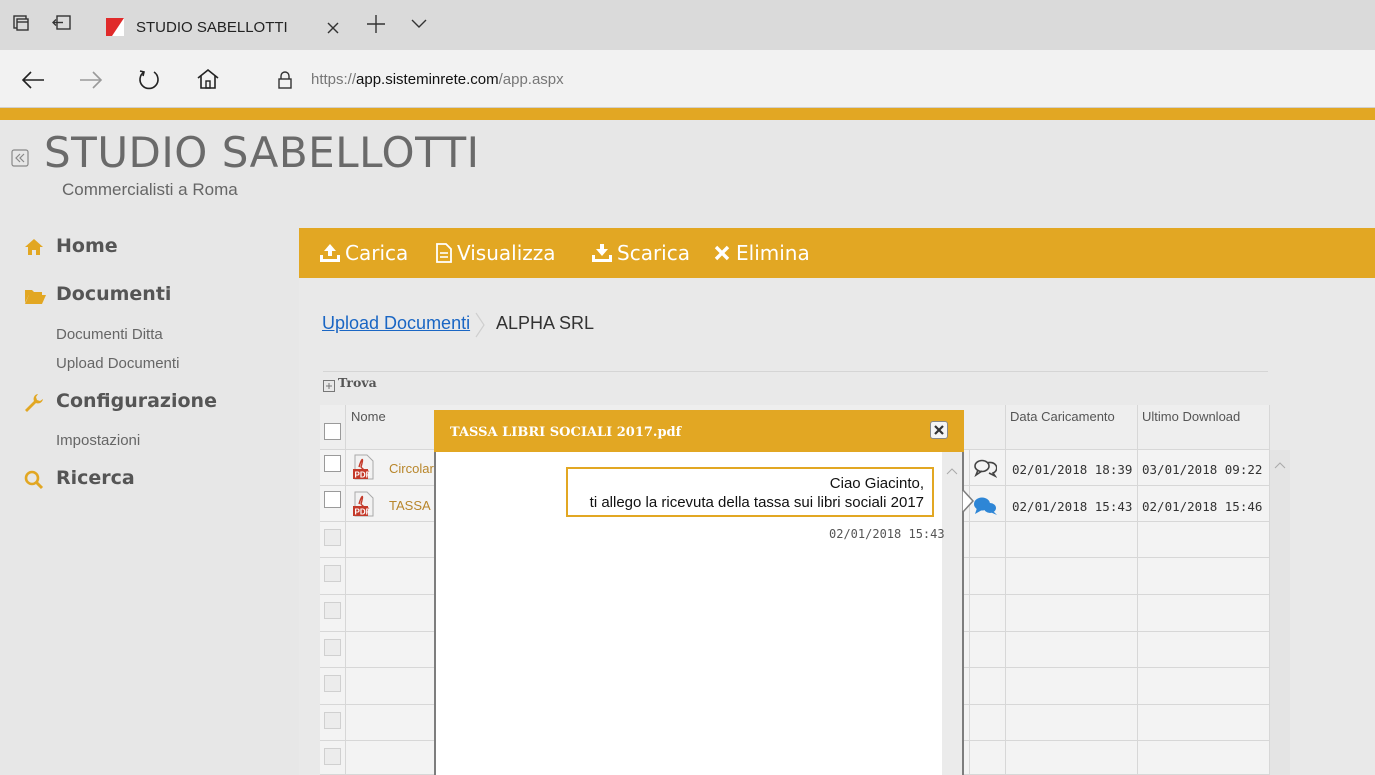  Describe the element at coordinates (419, 23) in the screenshot. I see `chevron-down-icon` at that location.